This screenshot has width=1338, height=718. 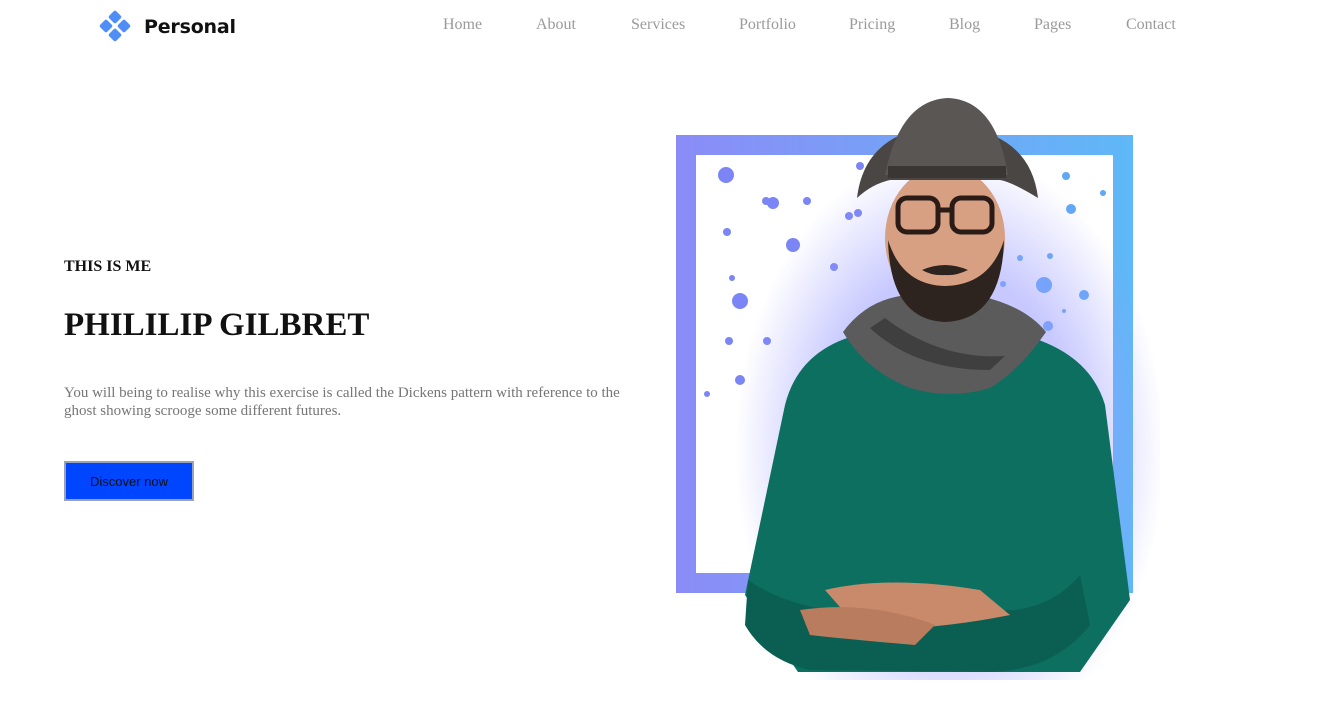 I want to click on discover-now-button: Discover now, so click(x=129, y=481).